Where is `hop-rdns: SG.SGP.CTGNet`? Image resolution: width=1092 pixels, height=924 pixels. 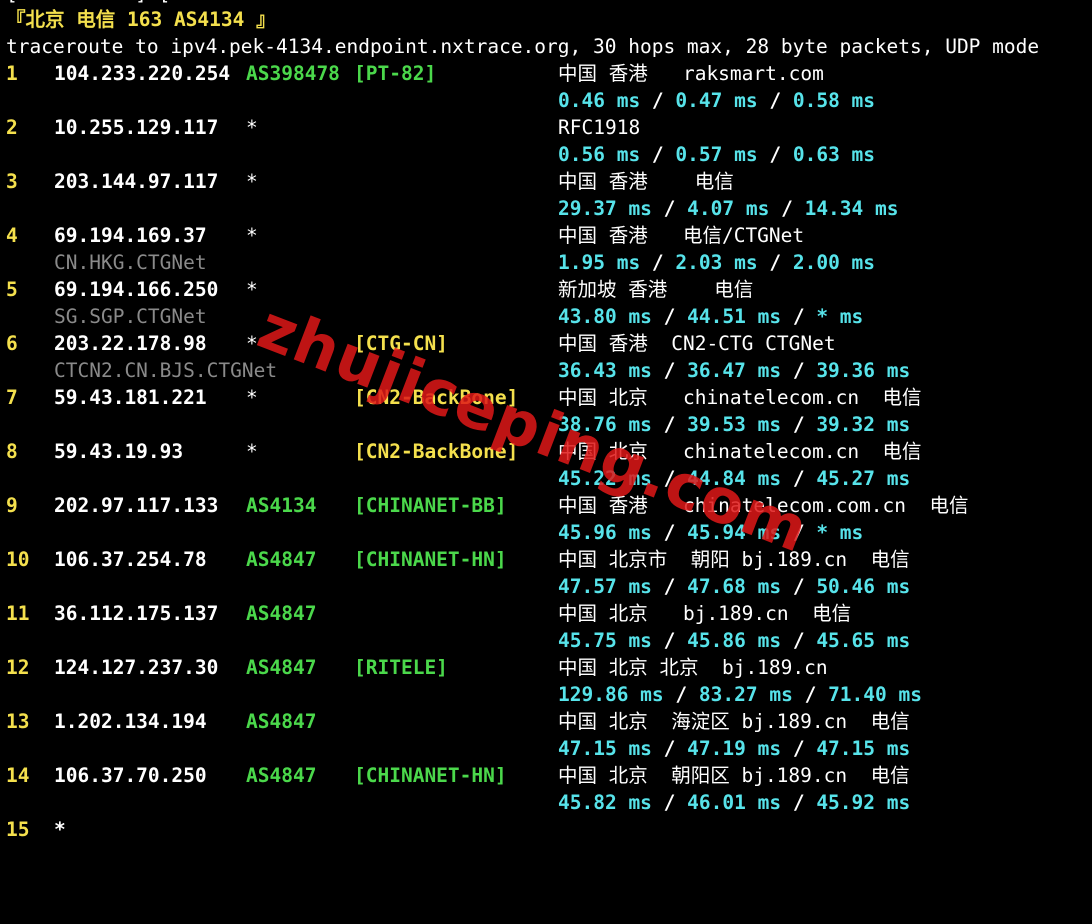
hop-rdns: SG.SGP.CTGNet is located at coordinates (130, 316).